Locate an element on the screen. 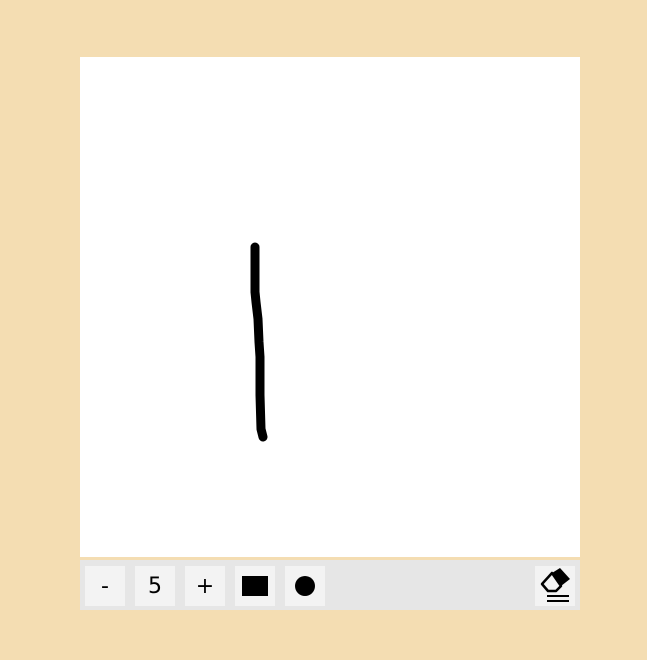 The width and height of the screenshot is (647, 660). color-picker-button is located at coordinates (255, 586).